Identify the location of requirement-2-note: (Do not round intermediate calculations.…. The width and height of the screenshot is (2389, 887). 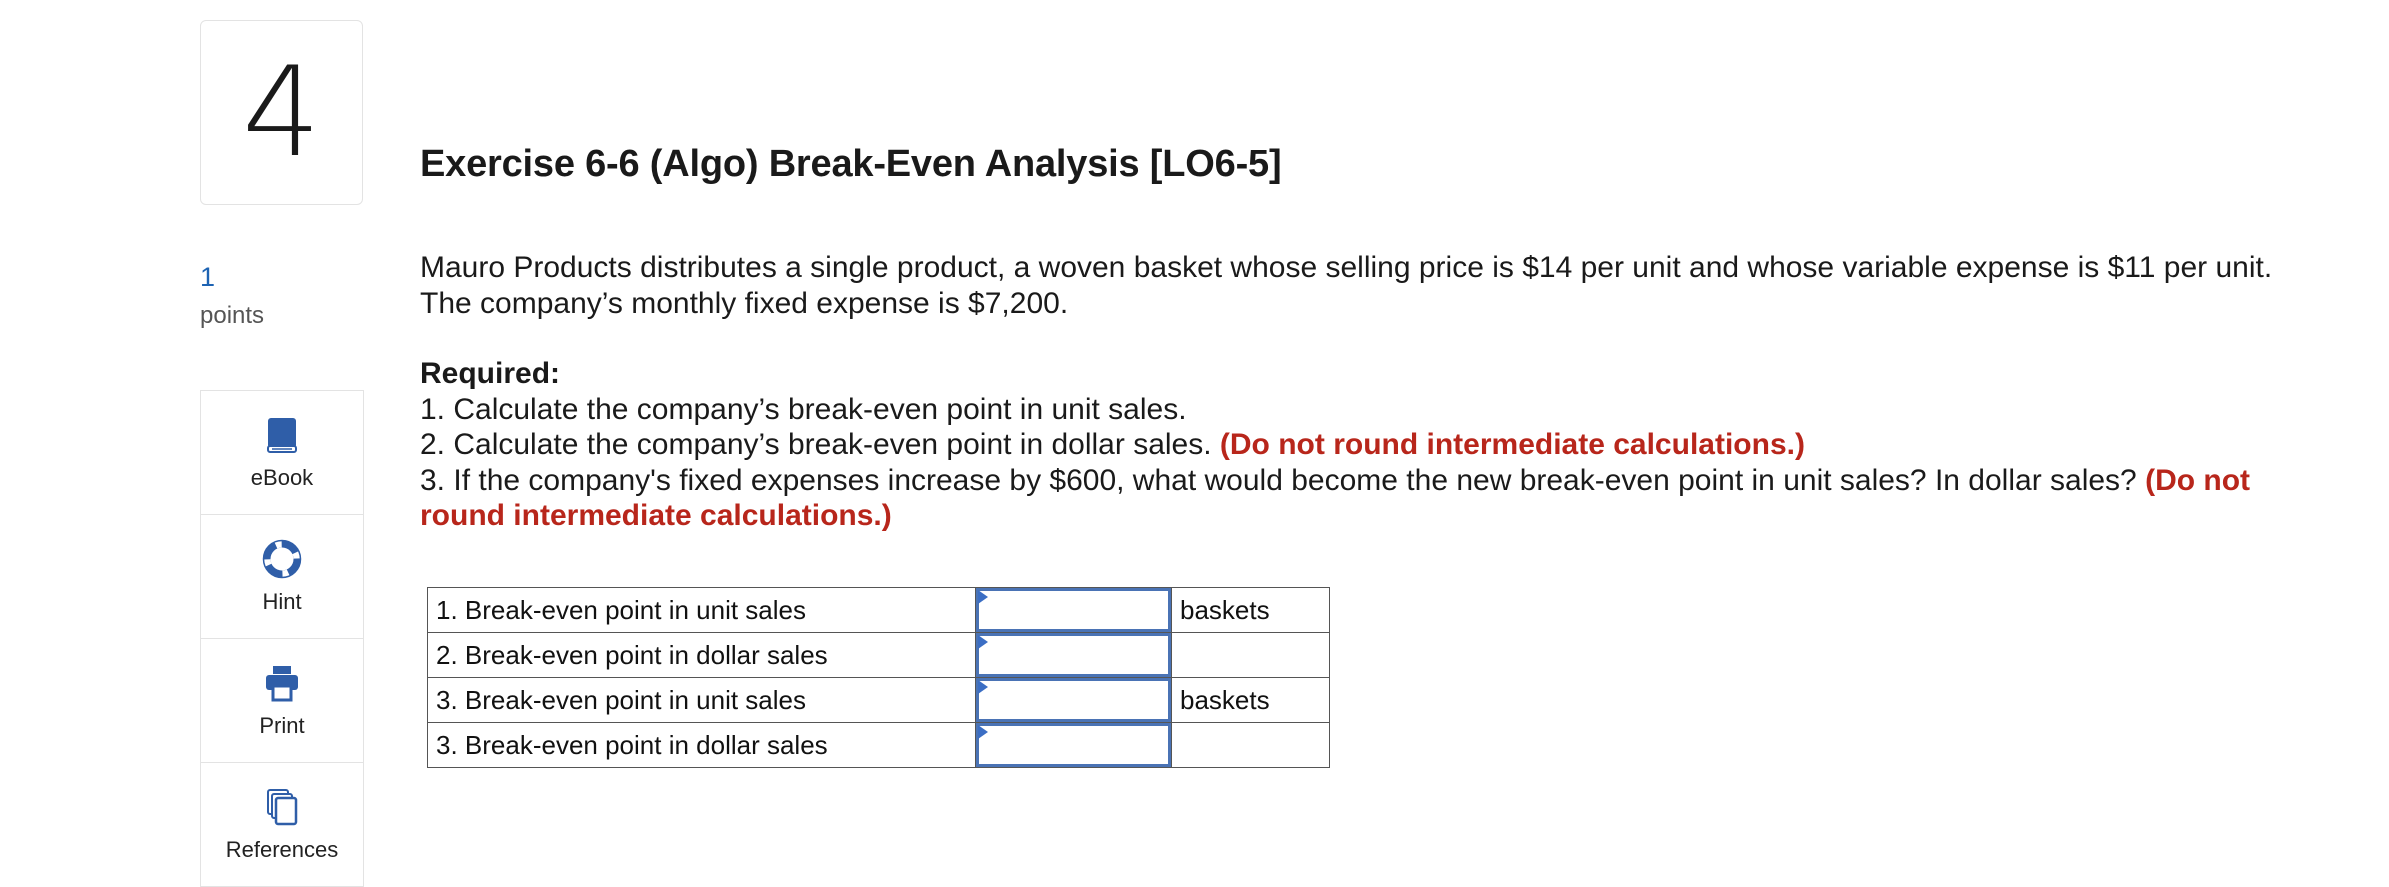
(1512, 444).